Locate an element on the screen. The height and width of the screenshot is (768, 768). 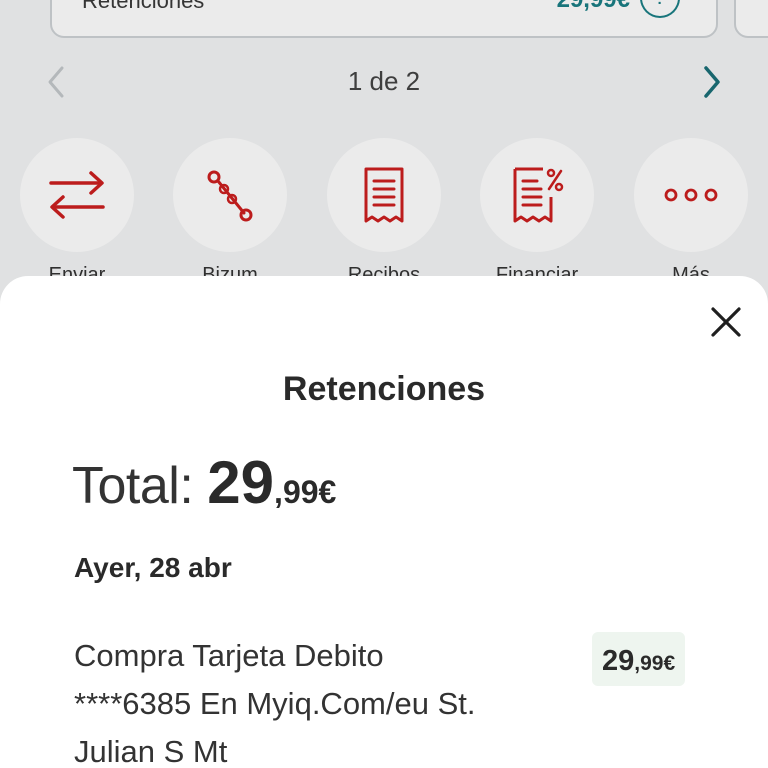
total-decimal: ,99€ is located at coordinates (305, 492).